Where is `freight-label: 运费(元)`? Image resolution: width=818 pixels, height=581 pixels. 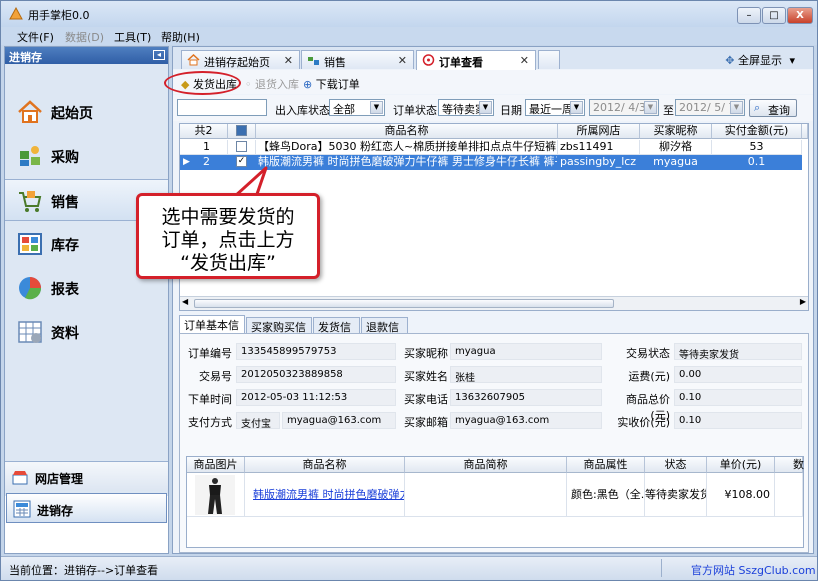
freight-label: 运费(元) is located at coordinates (649, 376).